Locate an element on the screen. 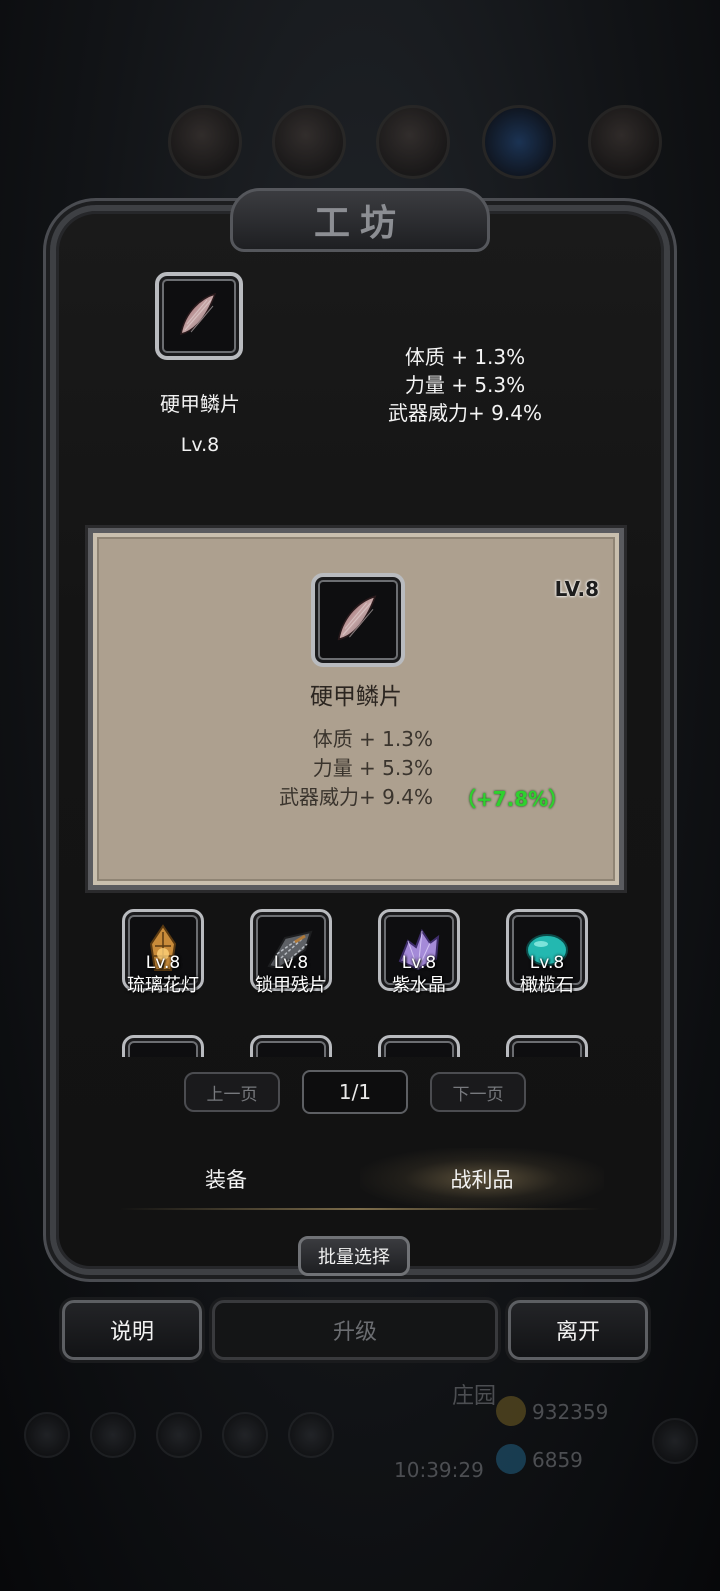  title-plate: 工坊 is located at coordinates (360, 220).